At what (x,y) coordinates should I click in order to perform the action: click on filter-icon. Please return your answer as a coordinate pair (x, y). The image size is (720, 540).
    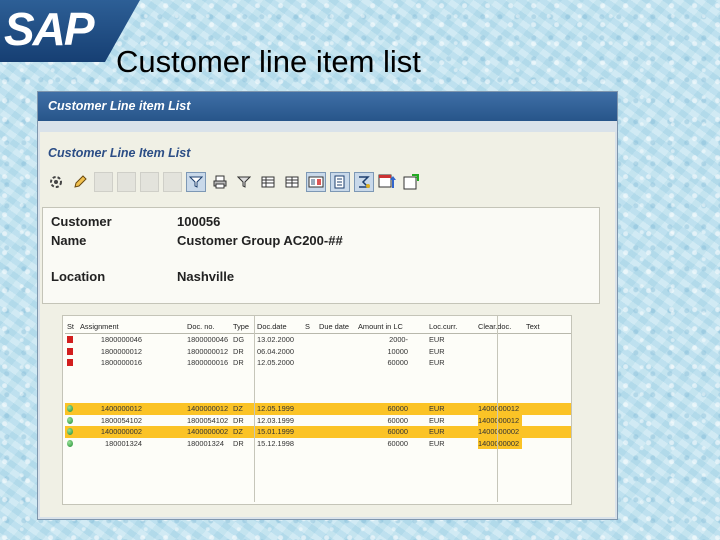
    Looking at the image, I should click on (196, 182).